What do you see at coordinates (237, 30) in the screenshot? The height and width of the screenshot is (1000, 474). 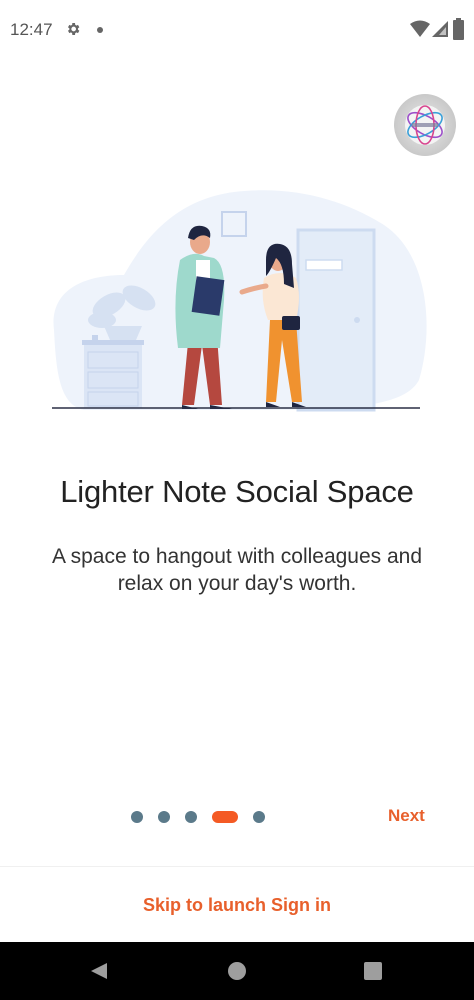 I see `status-bar: 12:47` at bounding box center [237, 30].